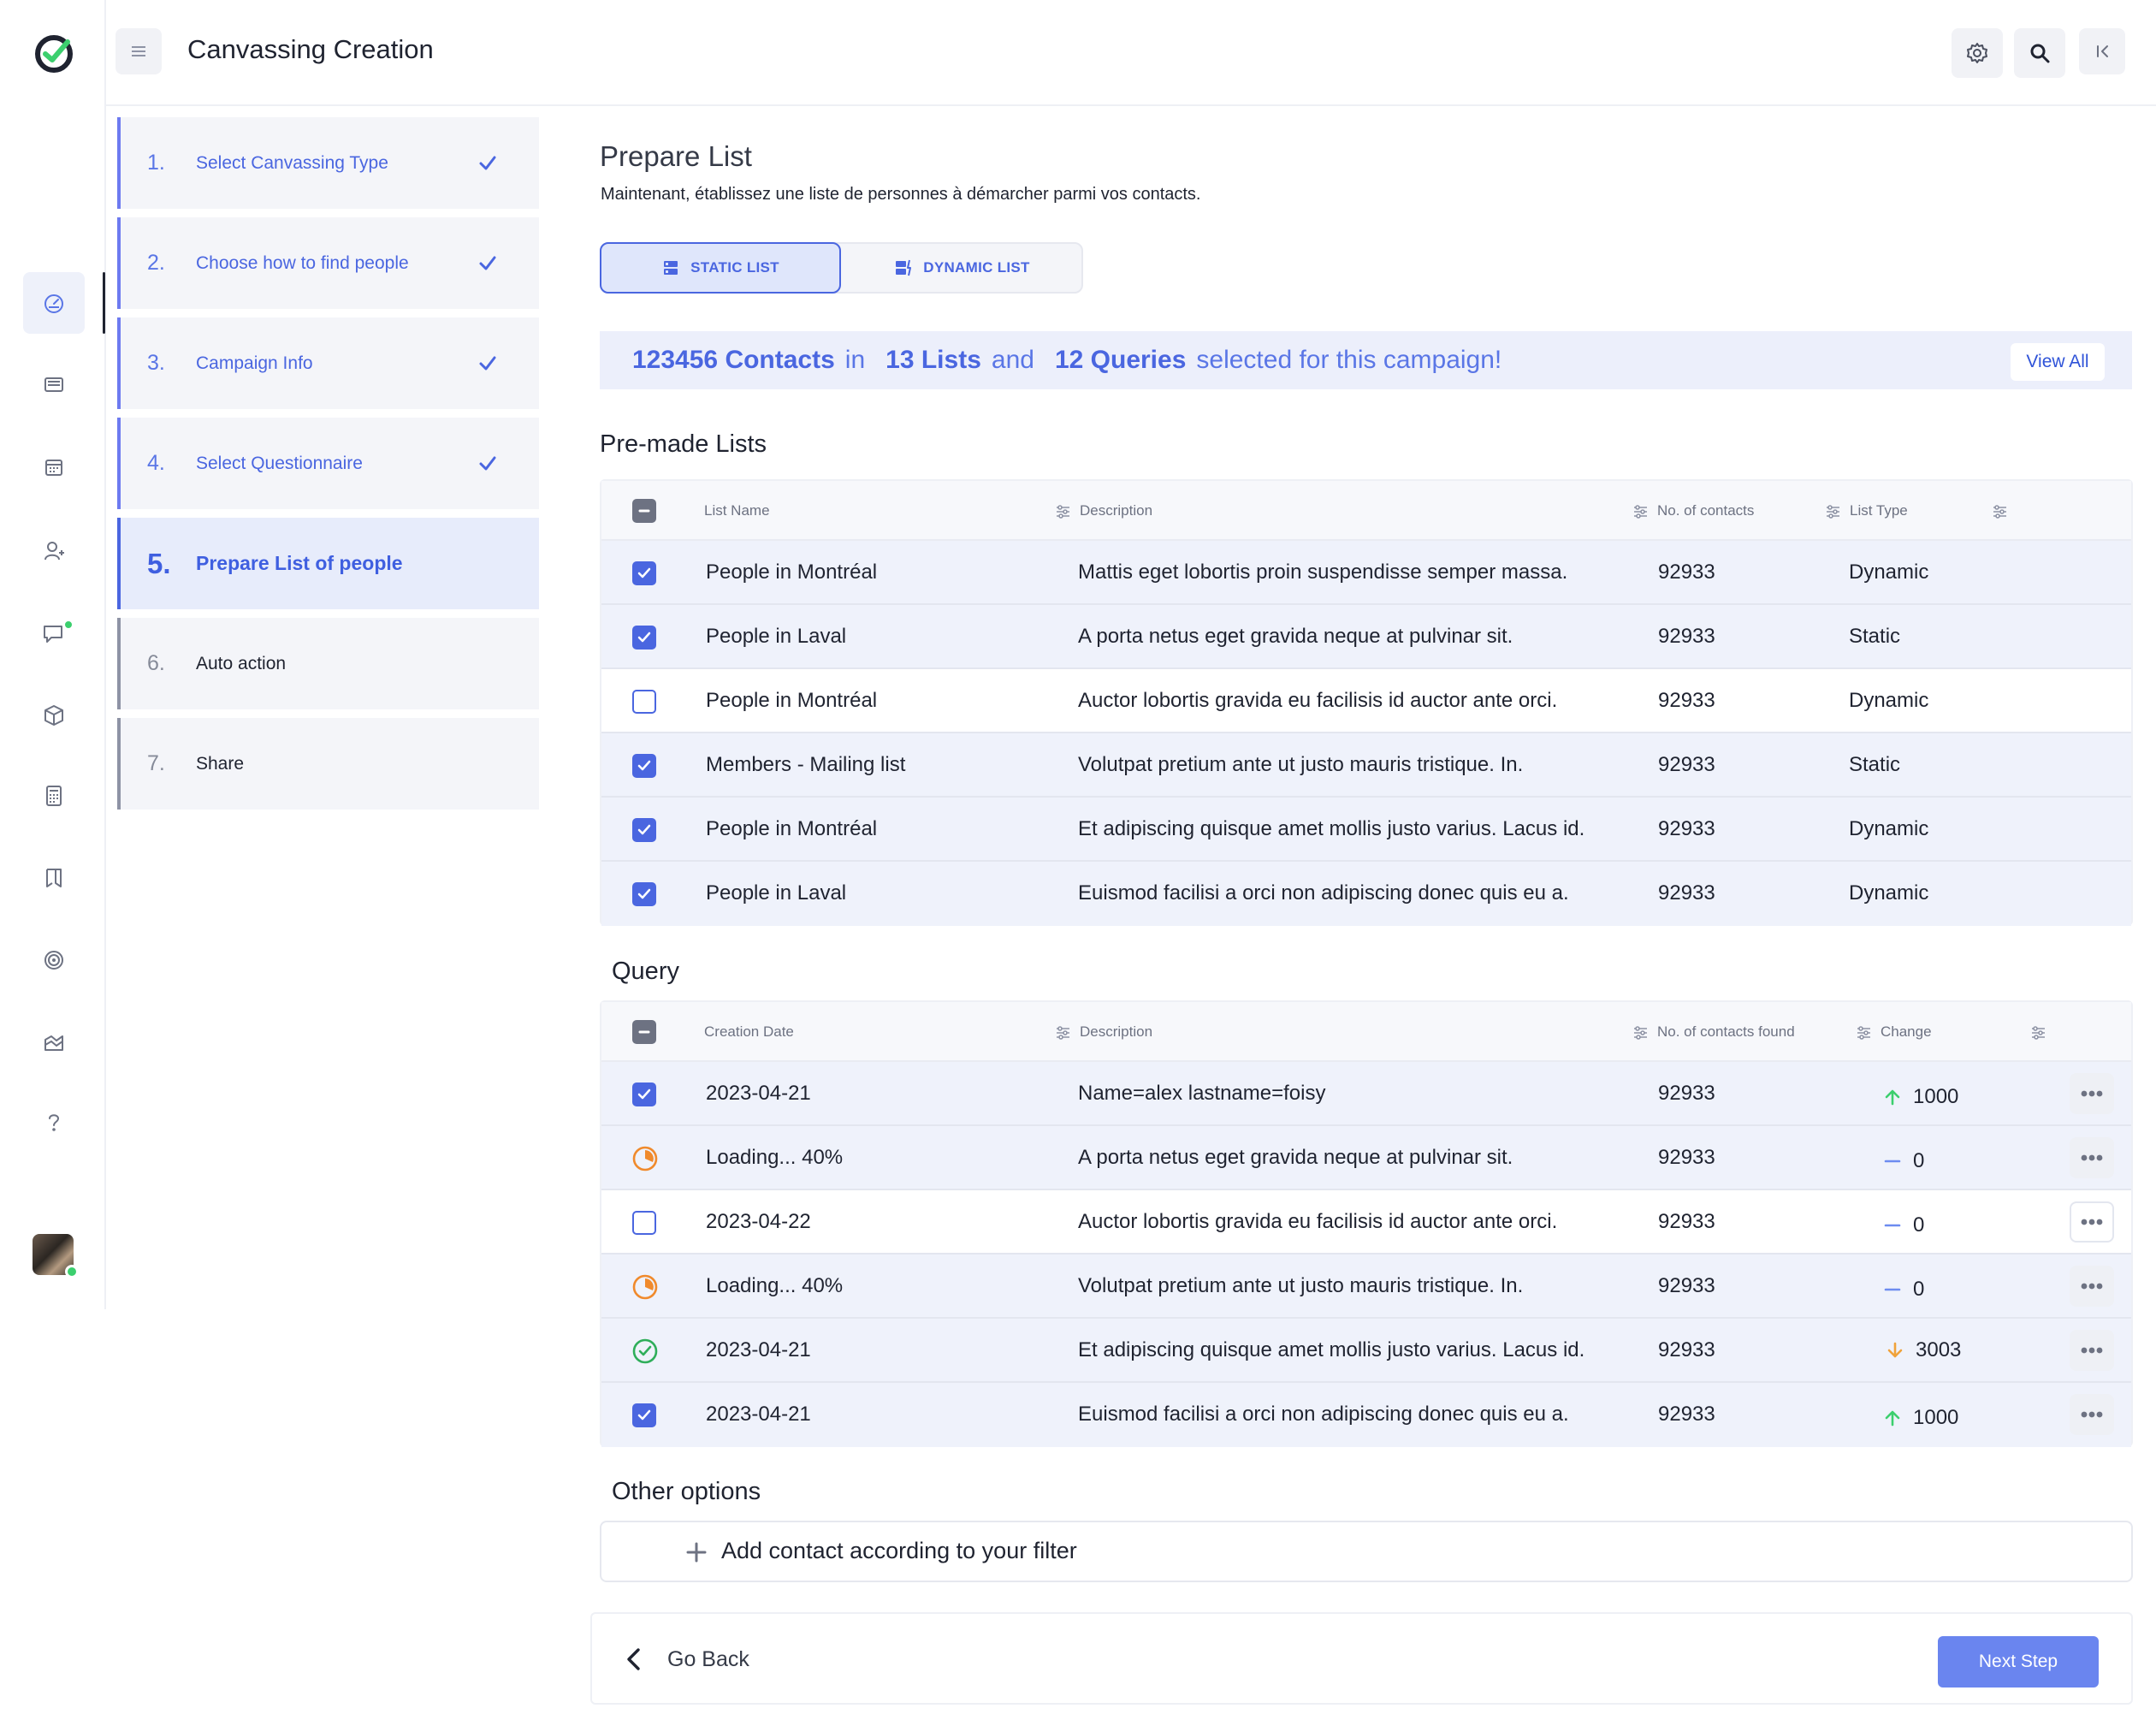 This screenshot has width=2156, height=1732. I want to click on rail-chat, so click(54, 633).